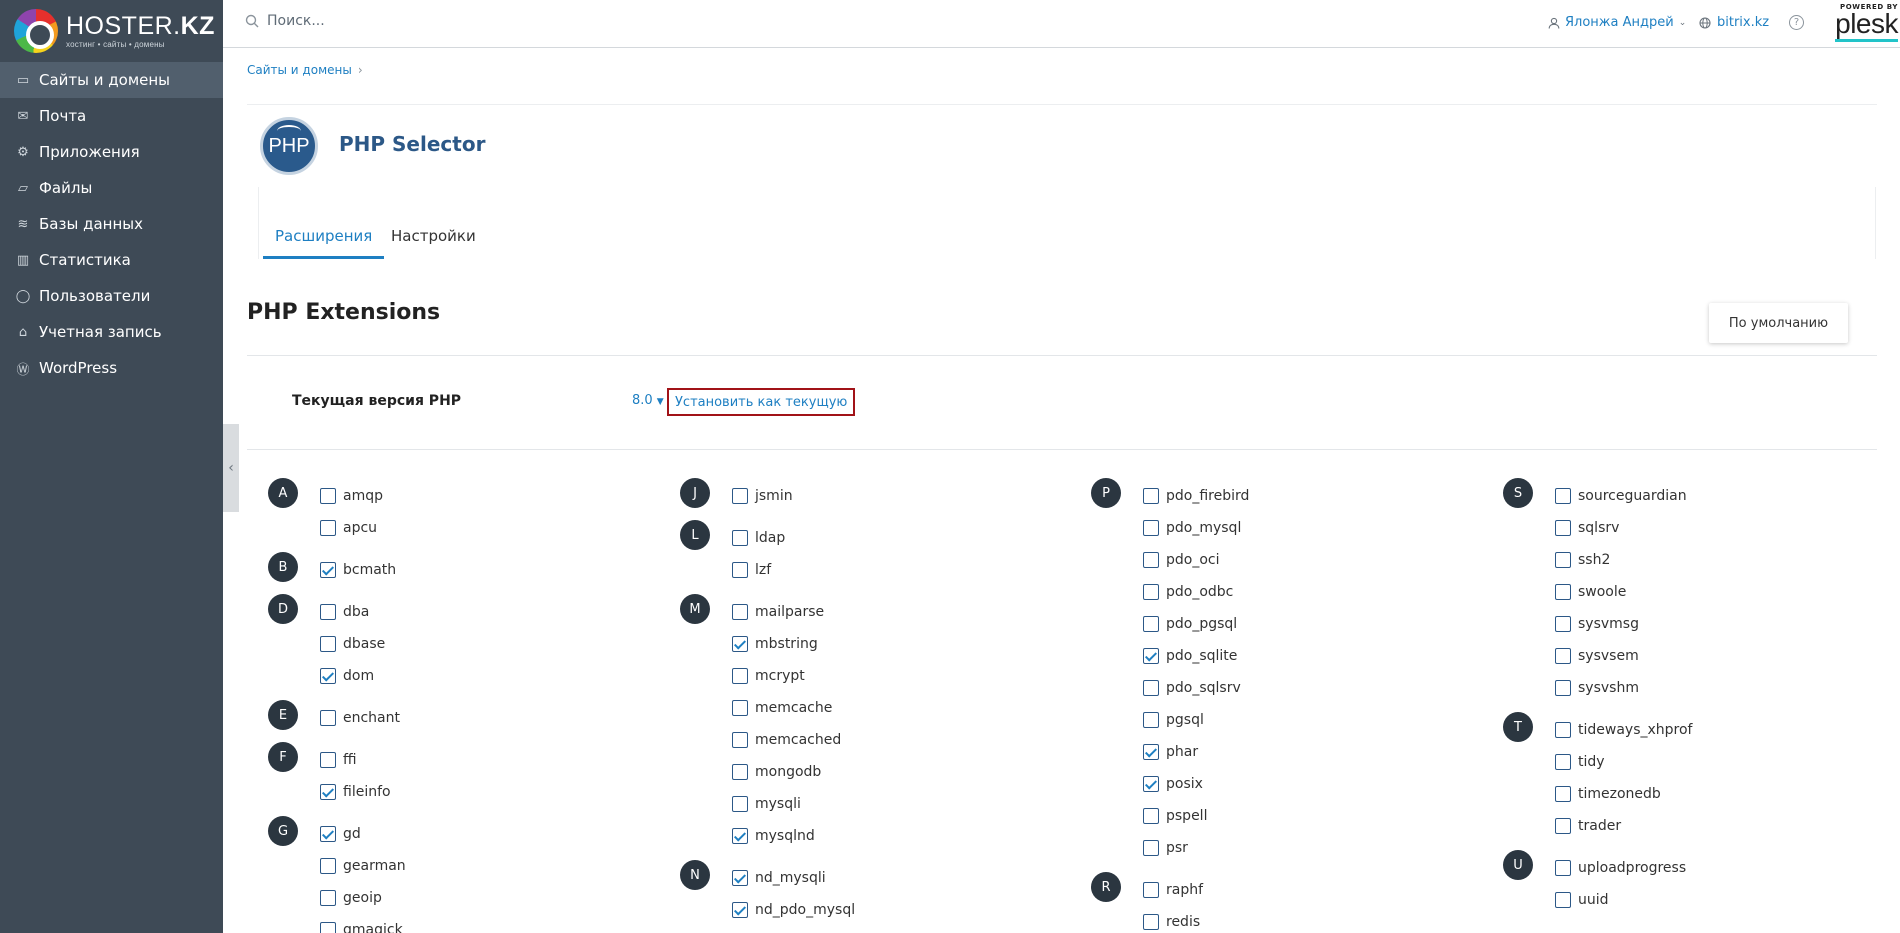 The image size is (1900, 933). What do you see at coordinates (1190, 624) in the screenshot?
I see `extension-checkbox: pdo_pgsql` at bounding box center [1190, 624].